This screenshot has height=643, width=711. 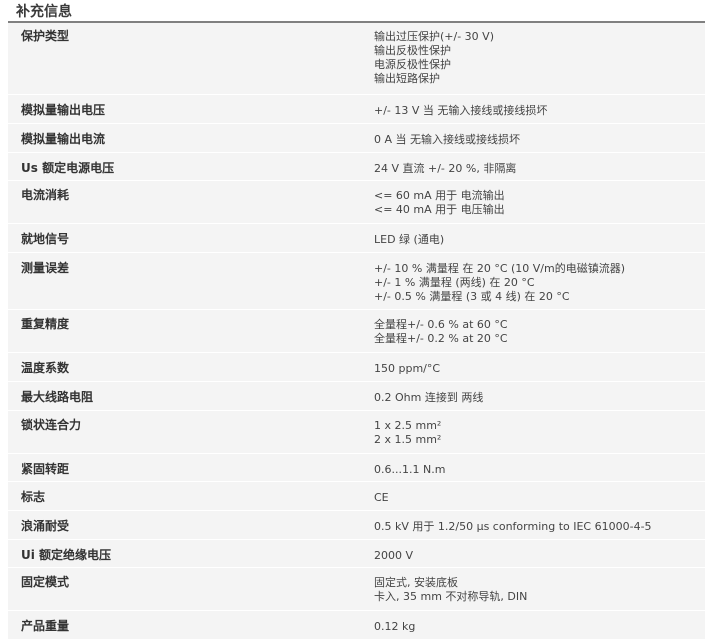 I want to click on spec-value-line: 卡入, 35 mm 不对称导轨, DIN, so click(x=451, y=596).